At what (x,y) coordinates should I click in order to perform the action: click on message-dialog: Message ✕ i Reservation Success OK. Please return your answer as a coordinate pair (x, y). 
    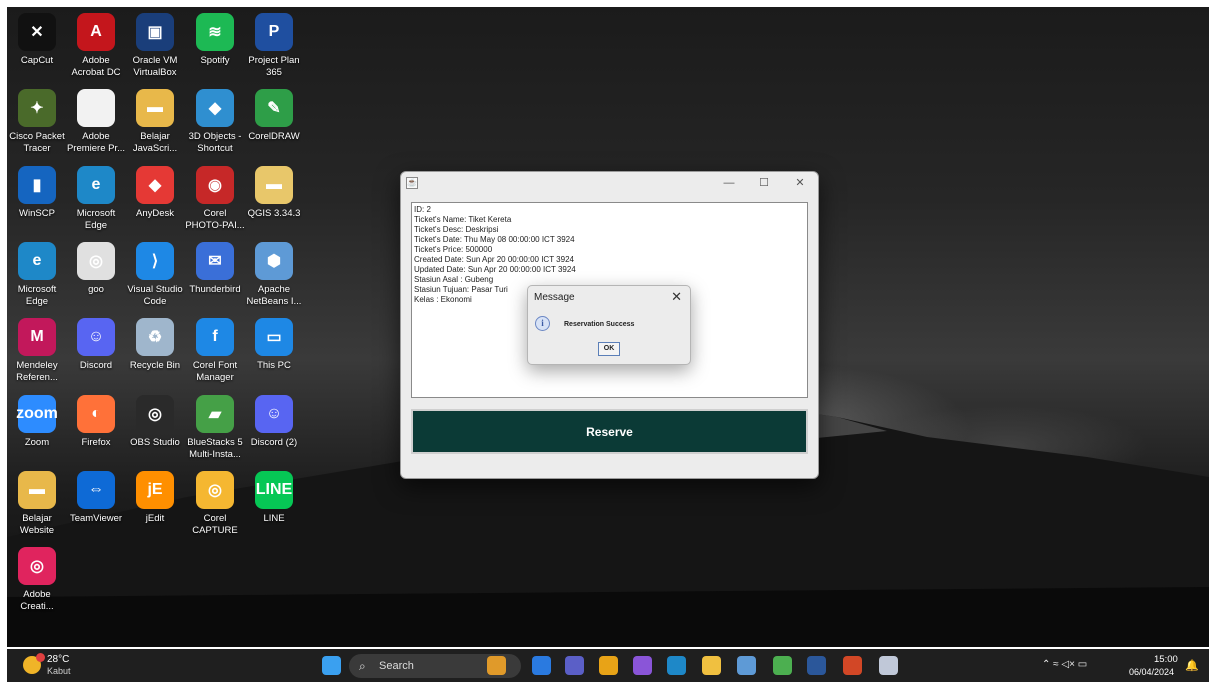
    Looking at the image, I should click on (609, 325).